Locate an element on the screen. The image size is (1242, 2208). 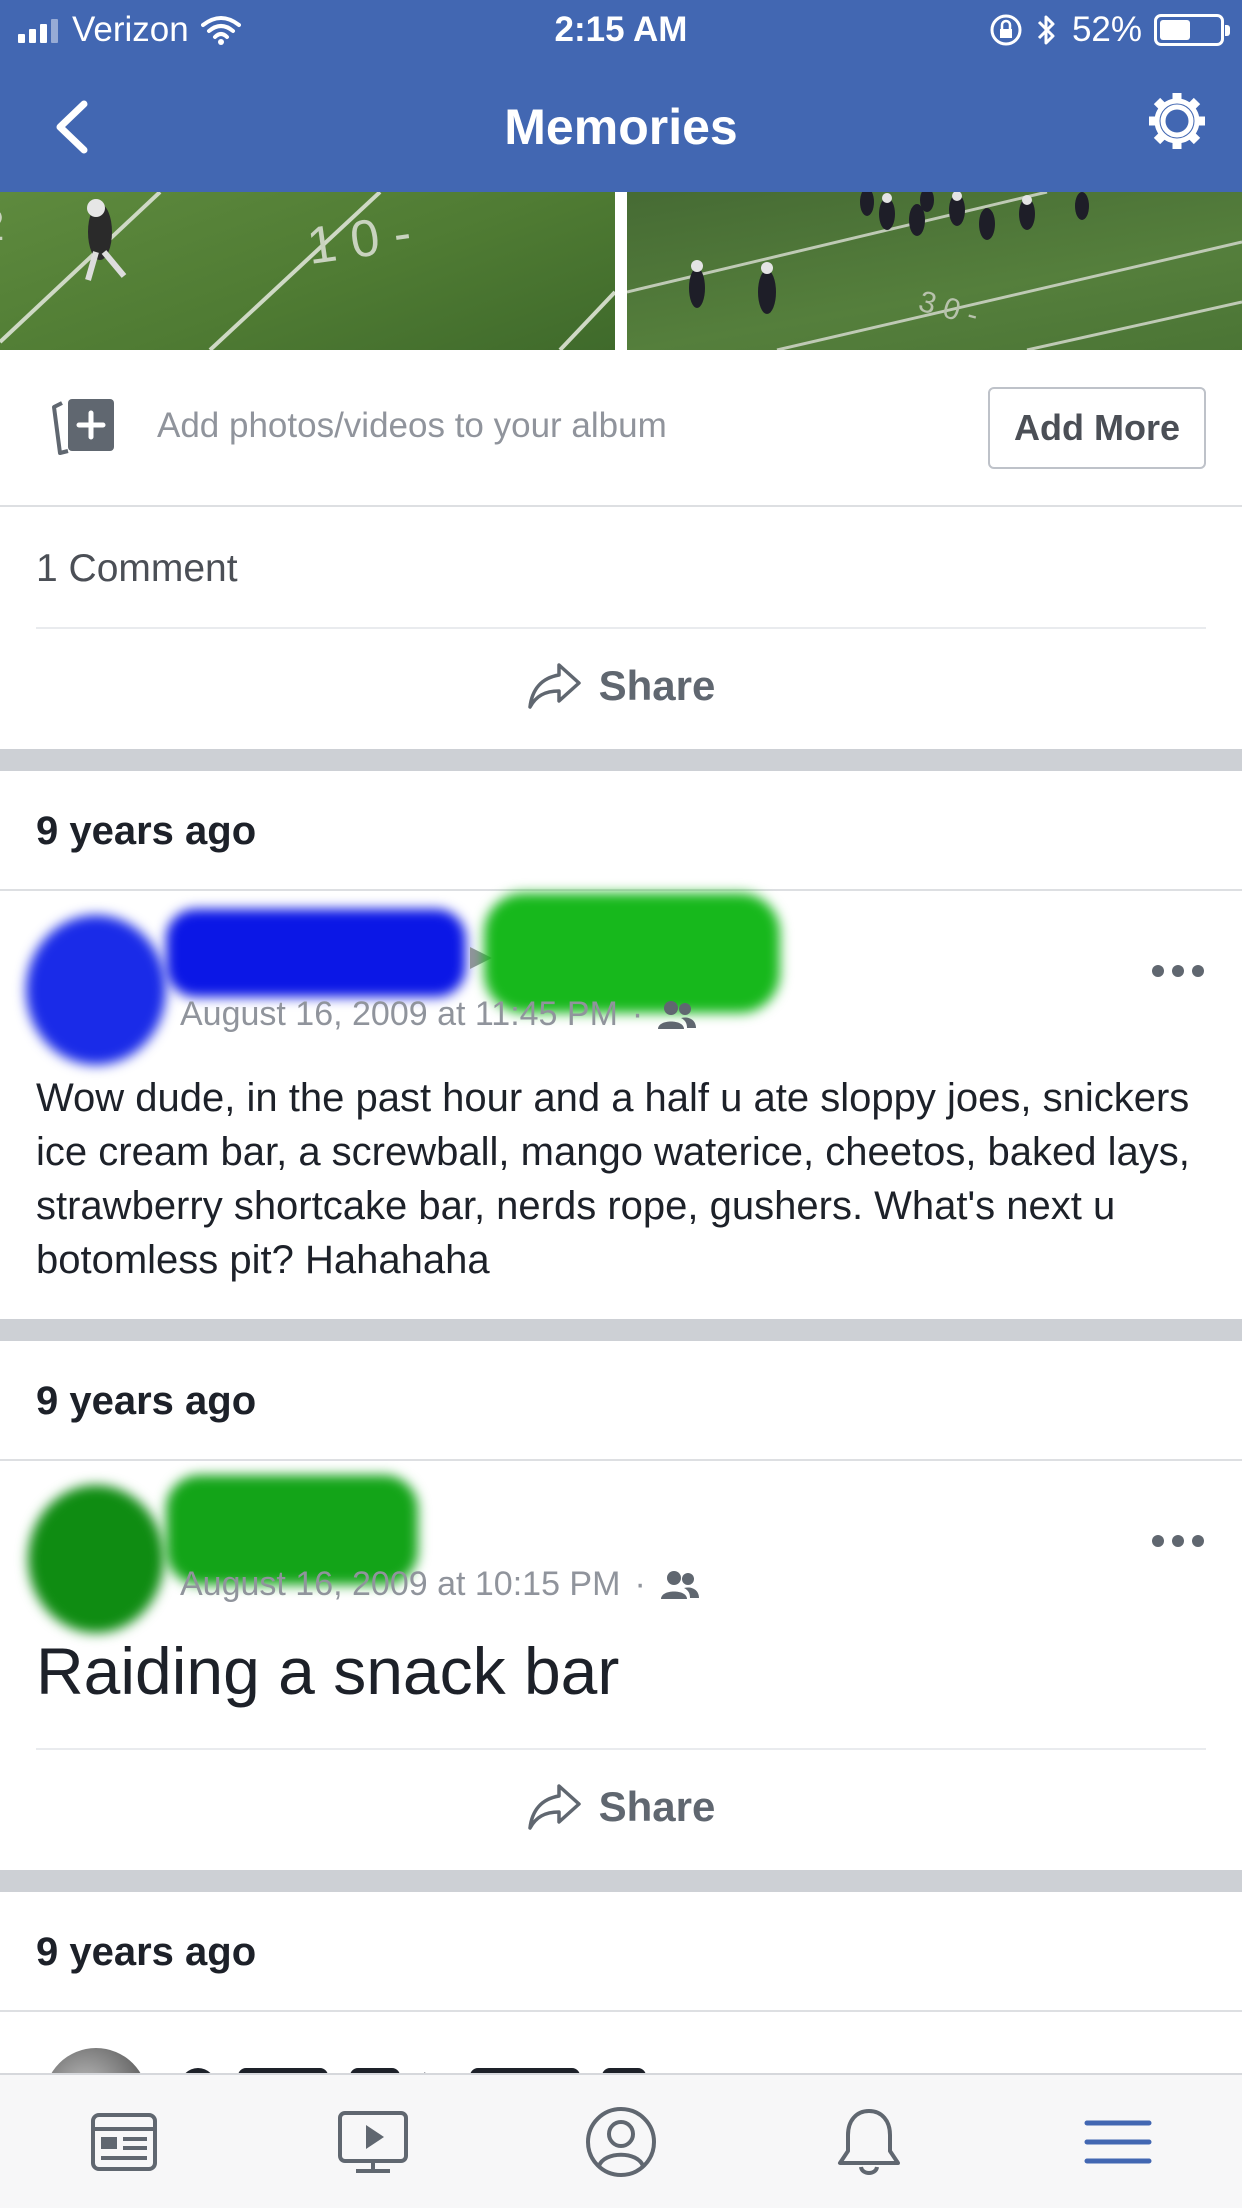
menu-icon is located at coordinates (1118, 2141).